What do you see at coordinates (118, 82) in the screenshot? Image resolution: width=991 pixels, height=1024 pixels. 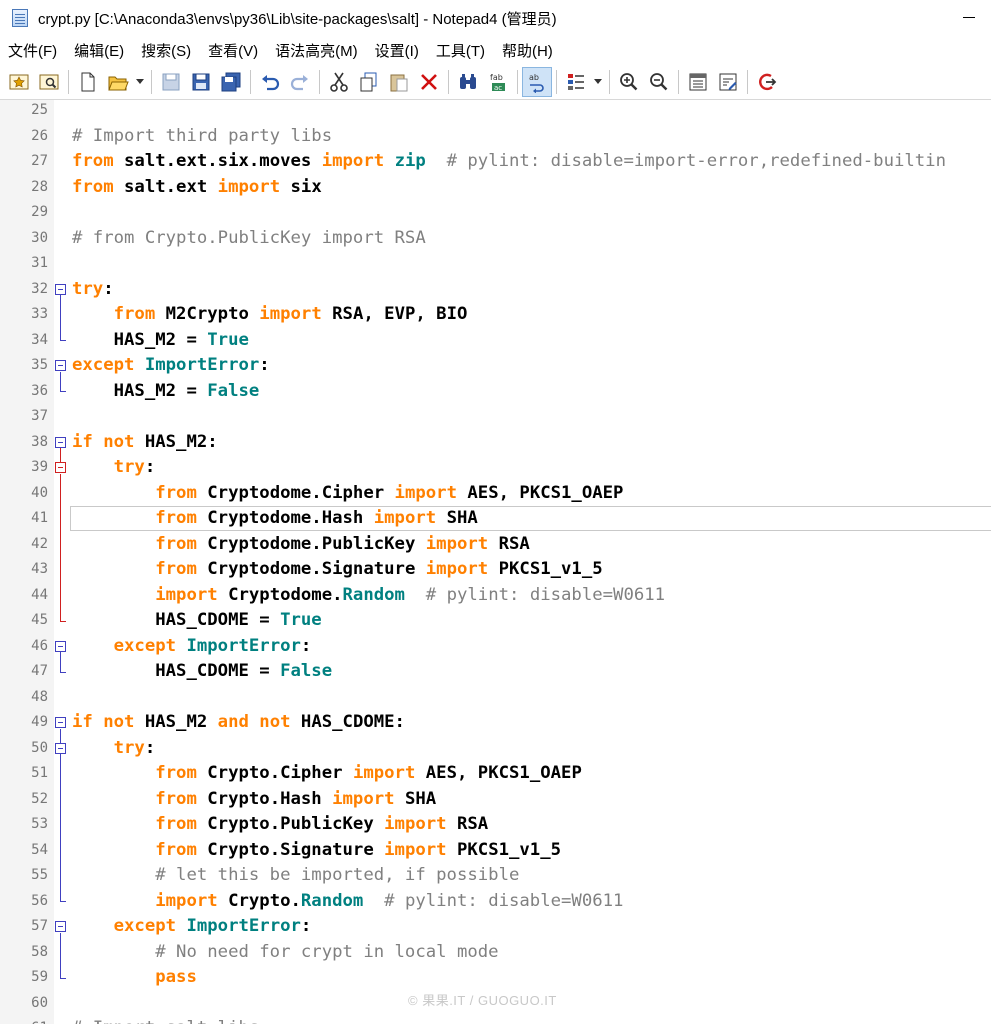 I see `open-icon` at bounding box center [118, 82].